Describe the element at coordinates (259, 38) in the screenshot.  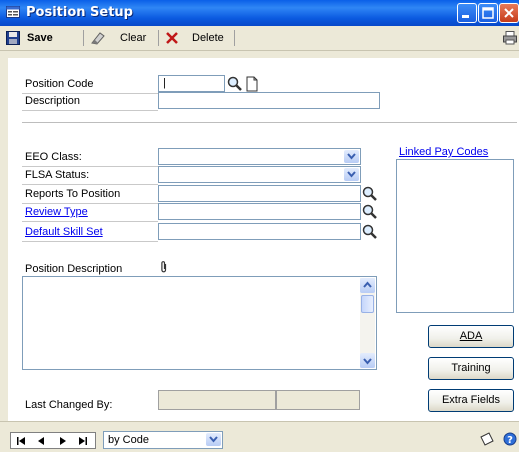
I see `toolbar: Save Clear Delete` at that location.